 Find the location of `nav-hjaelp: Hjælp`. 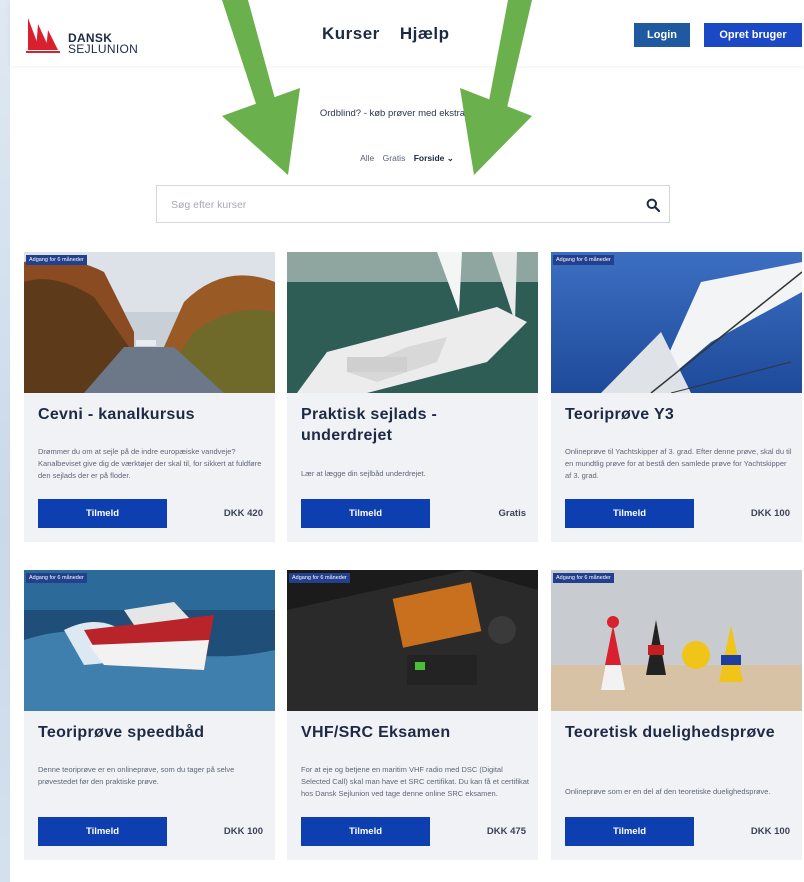

nav-hjaelp: Hjælp is located at coordinates (425, 34).